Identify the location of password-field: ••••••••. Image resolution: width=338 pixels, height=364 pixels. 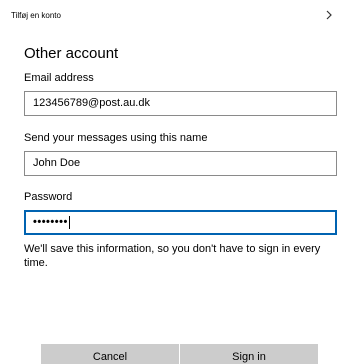
(180, 222).